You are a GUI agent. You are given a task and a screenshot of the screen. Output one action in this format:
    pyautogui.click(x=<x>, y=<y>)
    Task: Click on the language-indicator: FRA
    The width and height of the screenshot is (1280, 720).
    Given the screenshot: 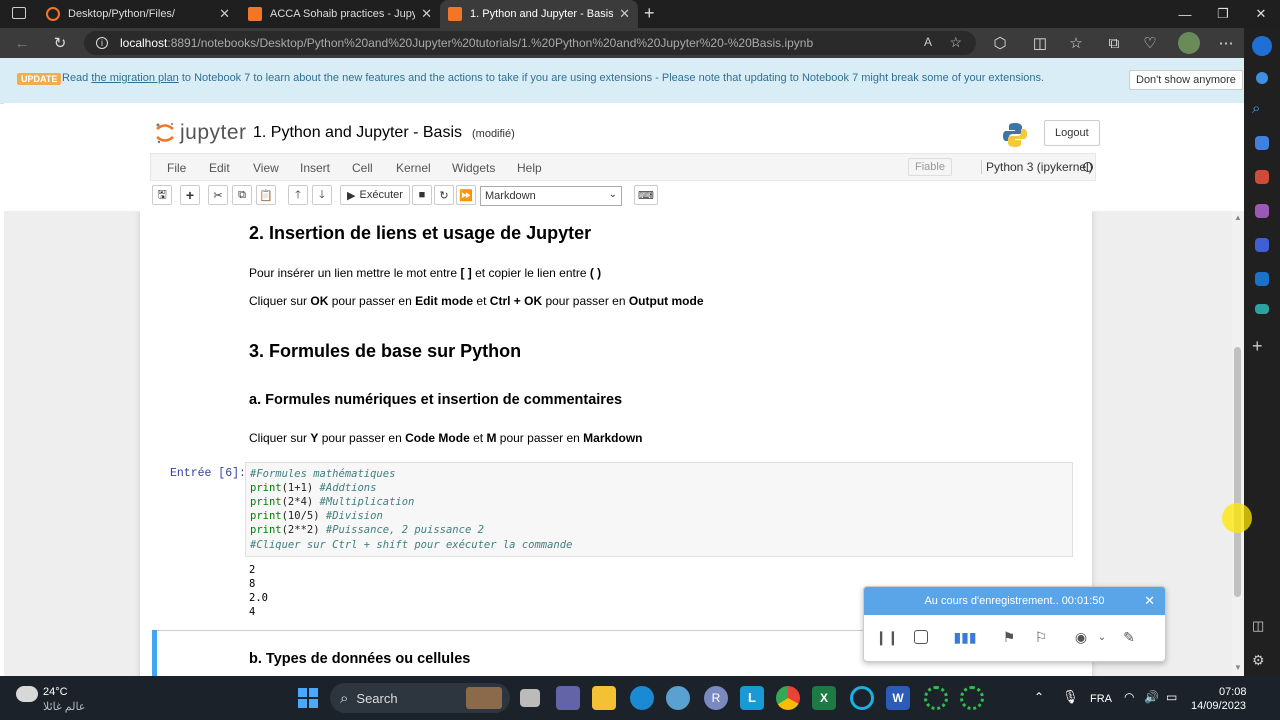 What is the action you would take?
    pyautogui.click(x=1101, y=699)
    